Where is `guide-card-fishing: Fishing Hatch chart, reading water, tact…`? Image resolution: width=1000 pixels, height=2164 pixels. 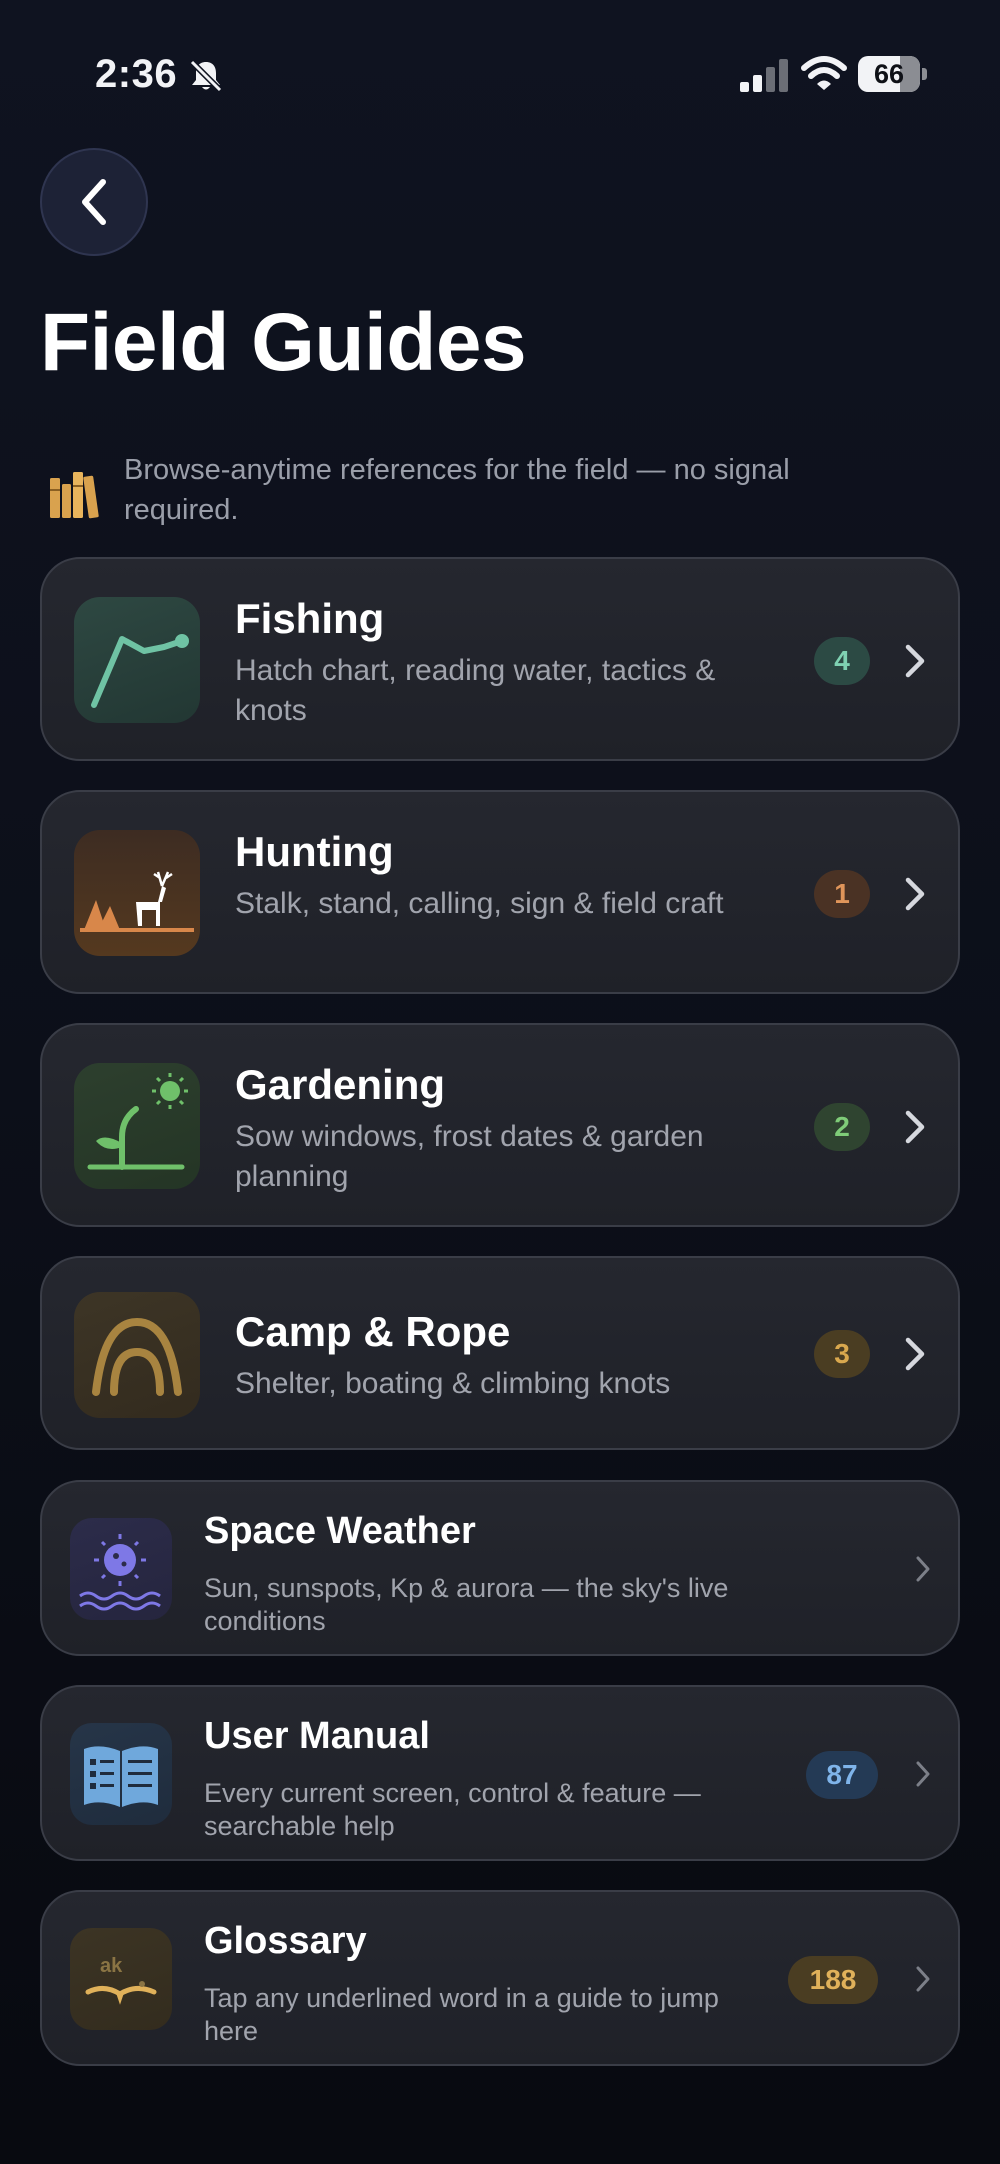
guide-card-fishing: Fishing Hatch chart, reading water, tact… is located at coordinates (500, 659).